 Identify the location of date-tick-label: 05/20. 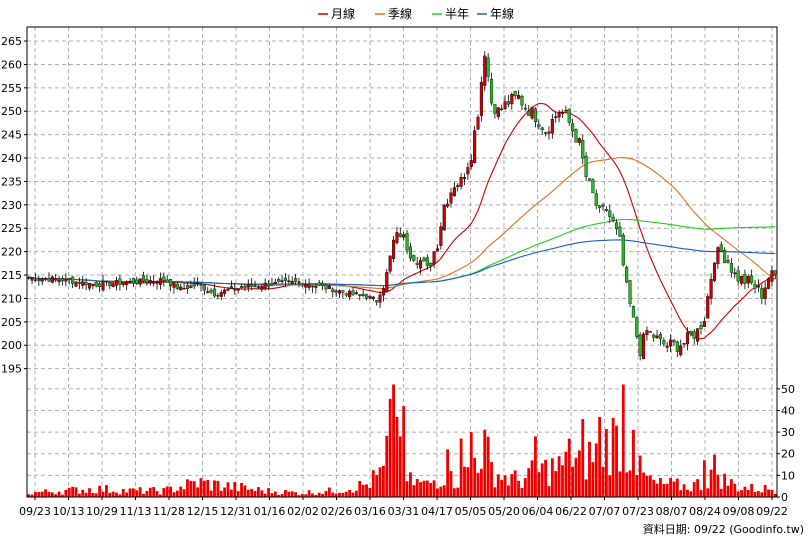
(504, 511).